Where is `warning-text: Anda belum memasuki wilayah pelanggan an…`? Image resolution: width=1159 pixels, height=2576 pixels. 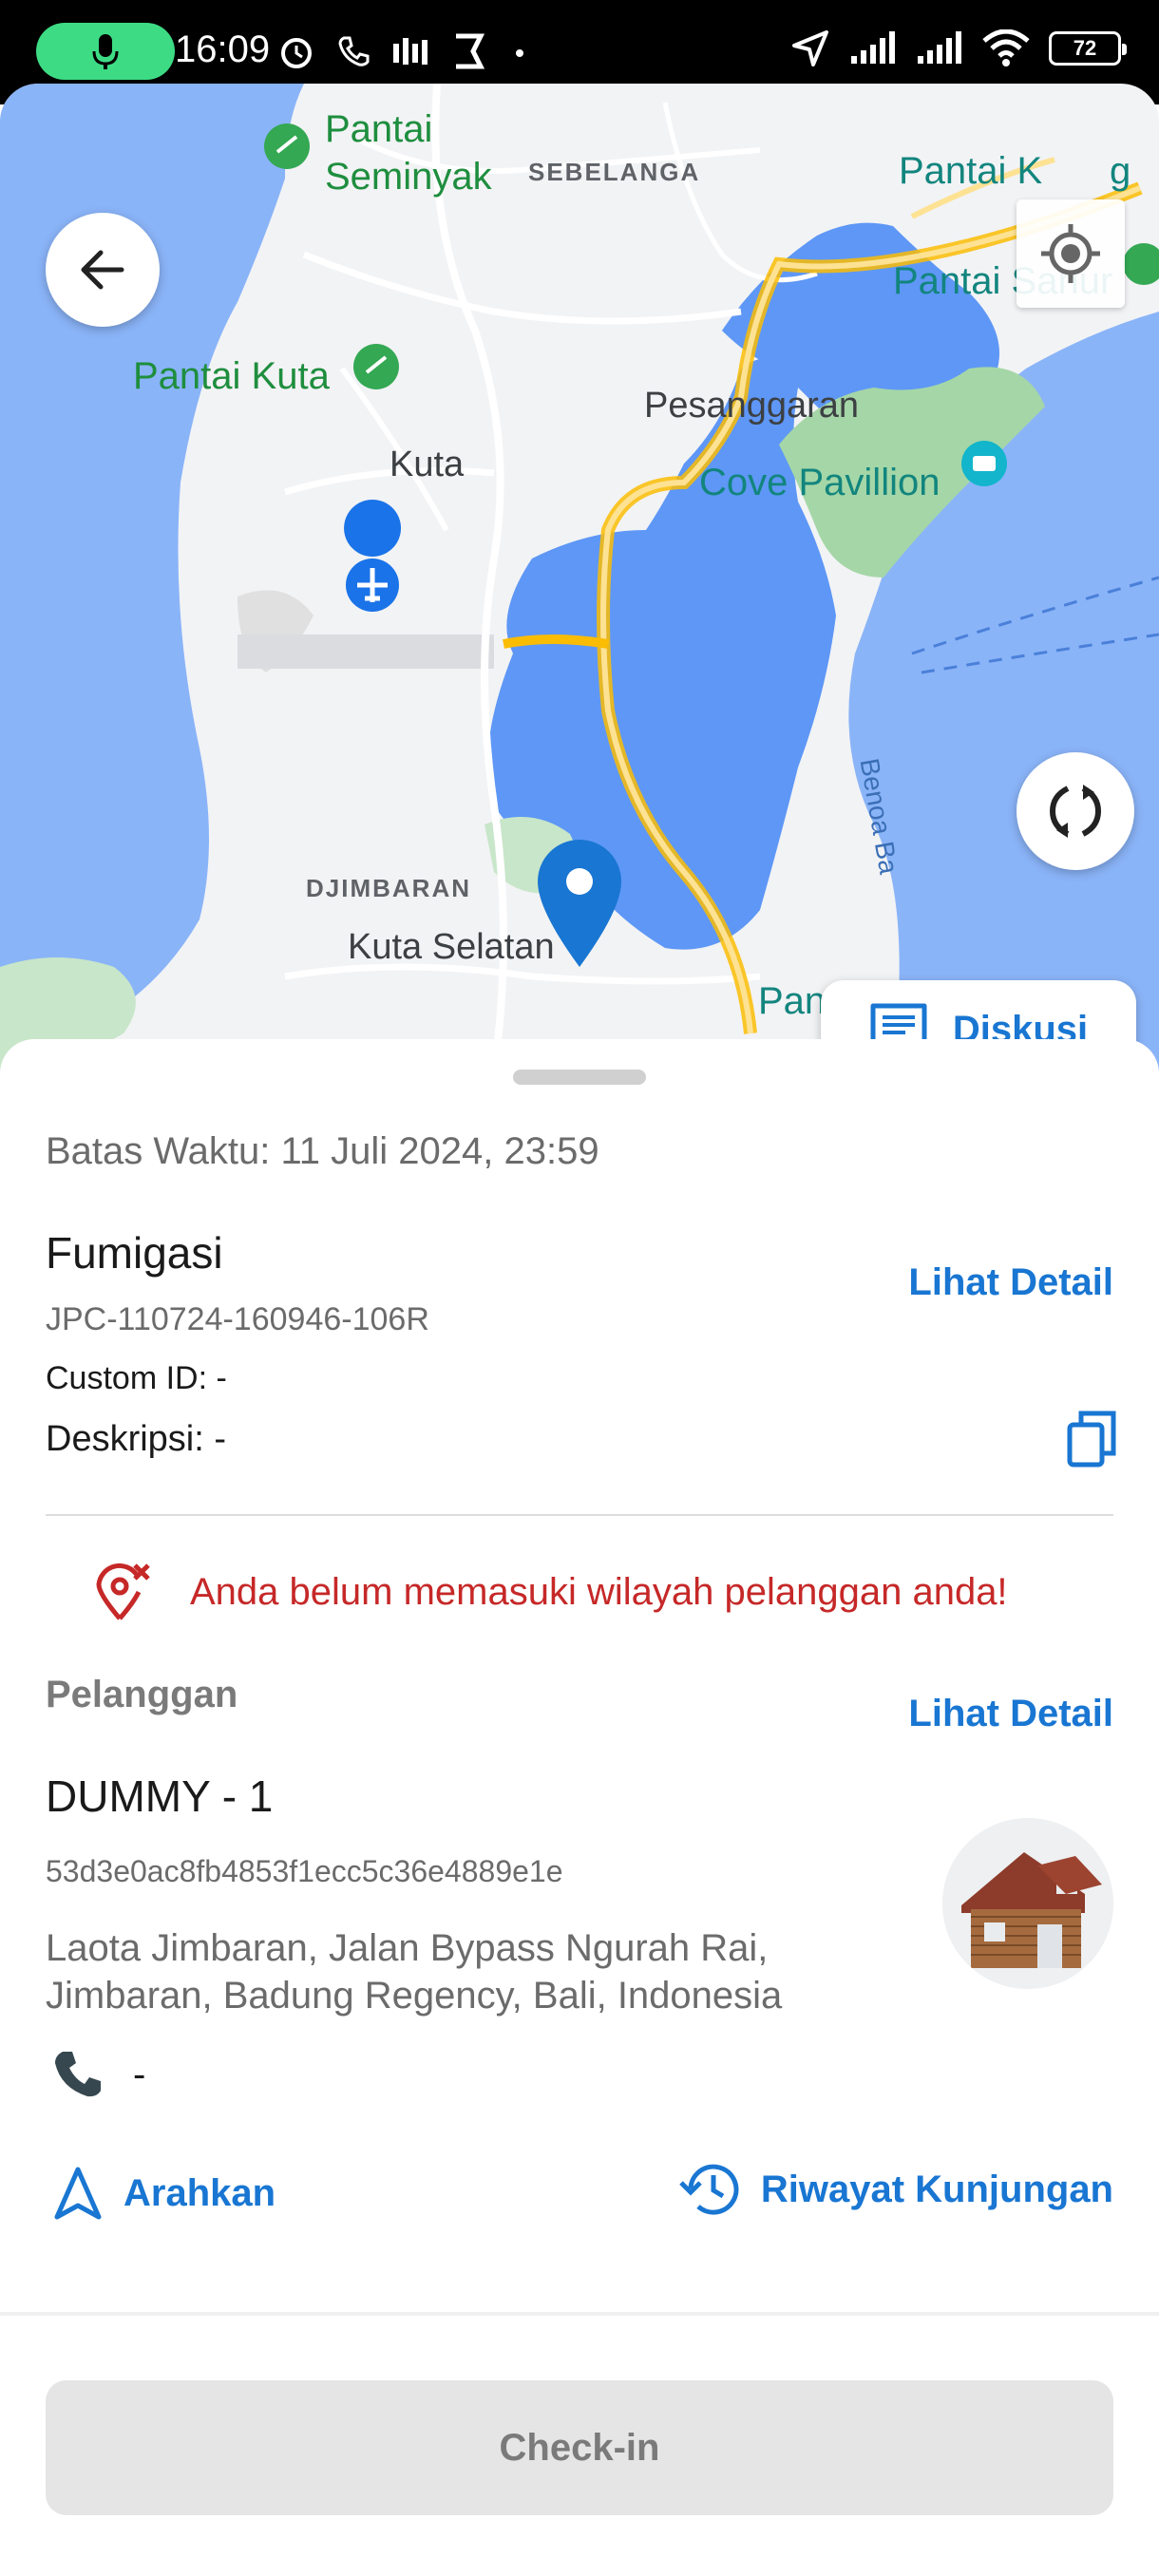
warning-text: Anda belum memasuki wilayah pelanggan an… is located at coordinates (599, 1591).